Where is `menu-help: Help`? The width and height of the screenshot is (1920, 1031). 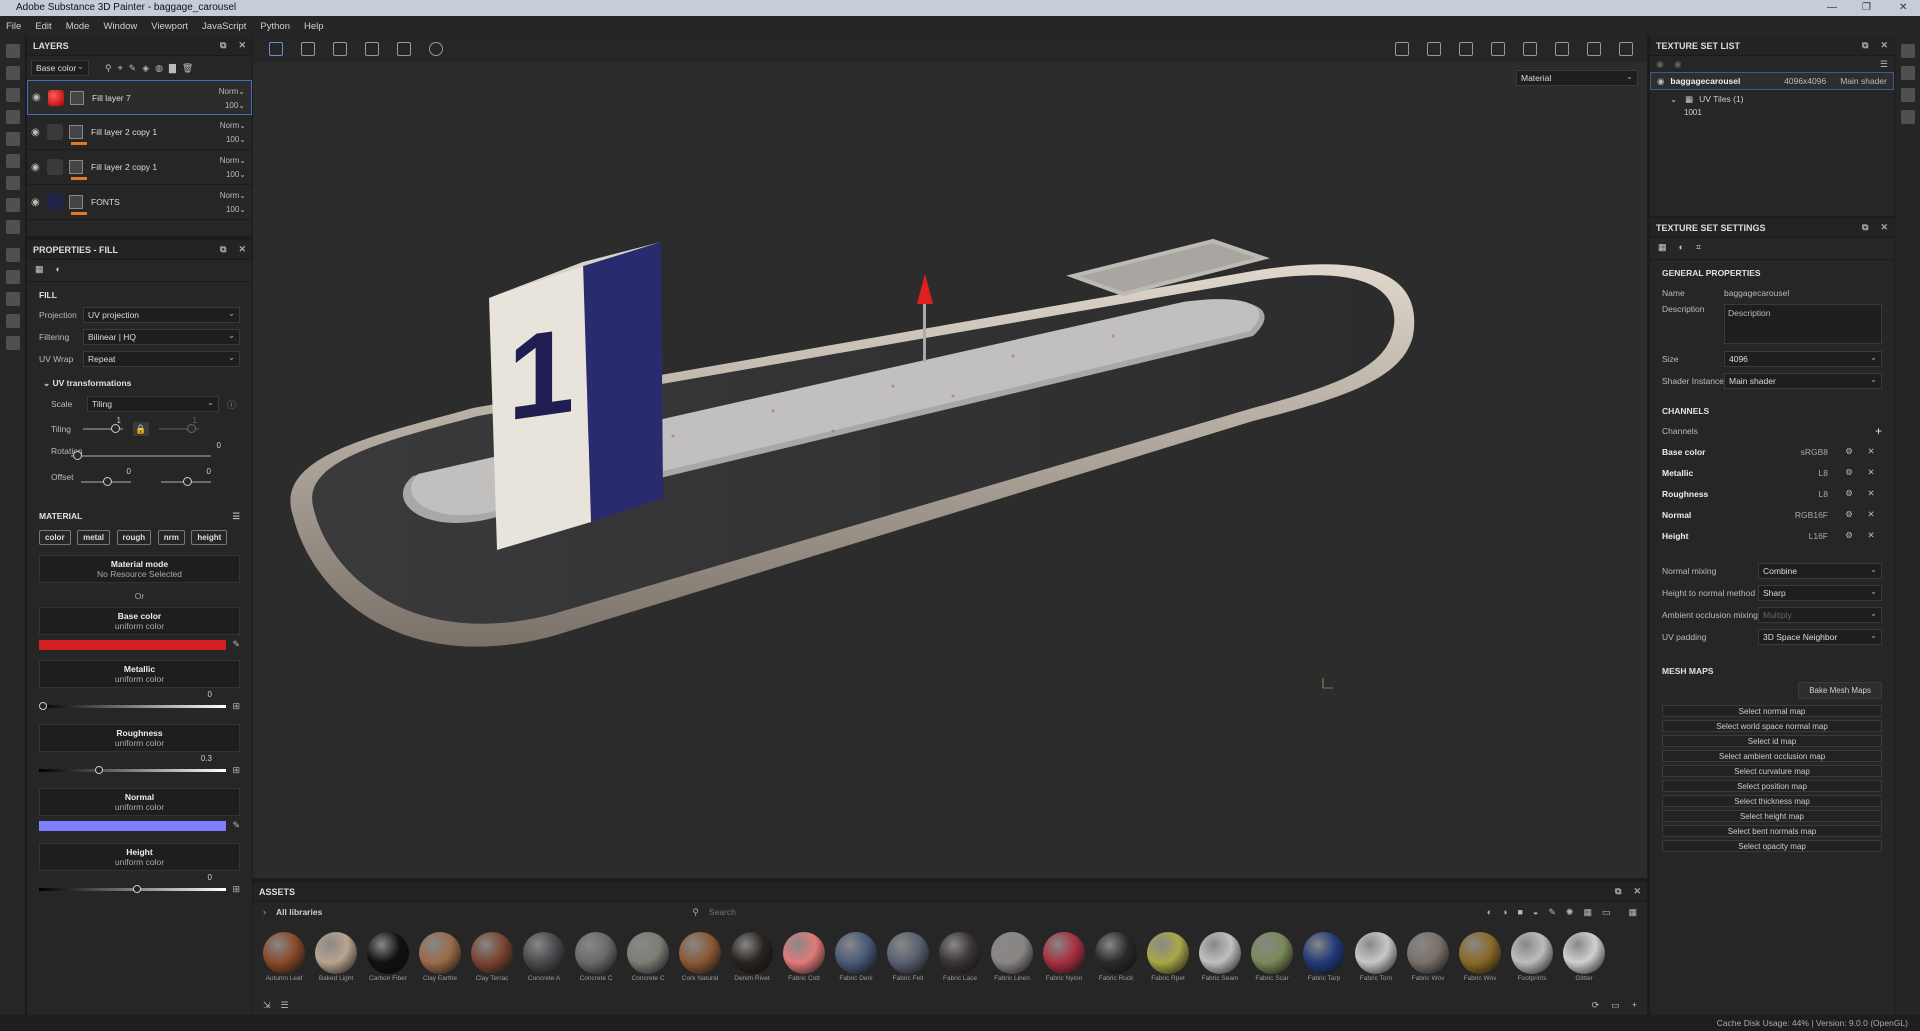
menu-help: Help is located at coordinates (314, 26).